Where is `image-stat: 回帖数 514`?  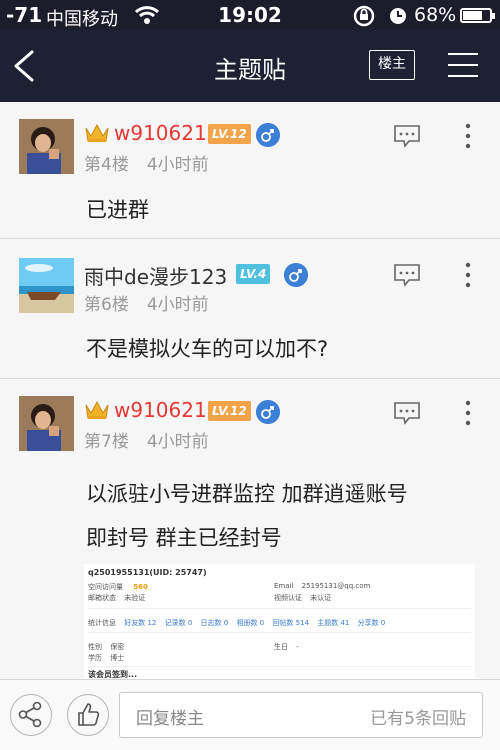
image-stat: 回帖数 514 is located at coordinates (290, 623).